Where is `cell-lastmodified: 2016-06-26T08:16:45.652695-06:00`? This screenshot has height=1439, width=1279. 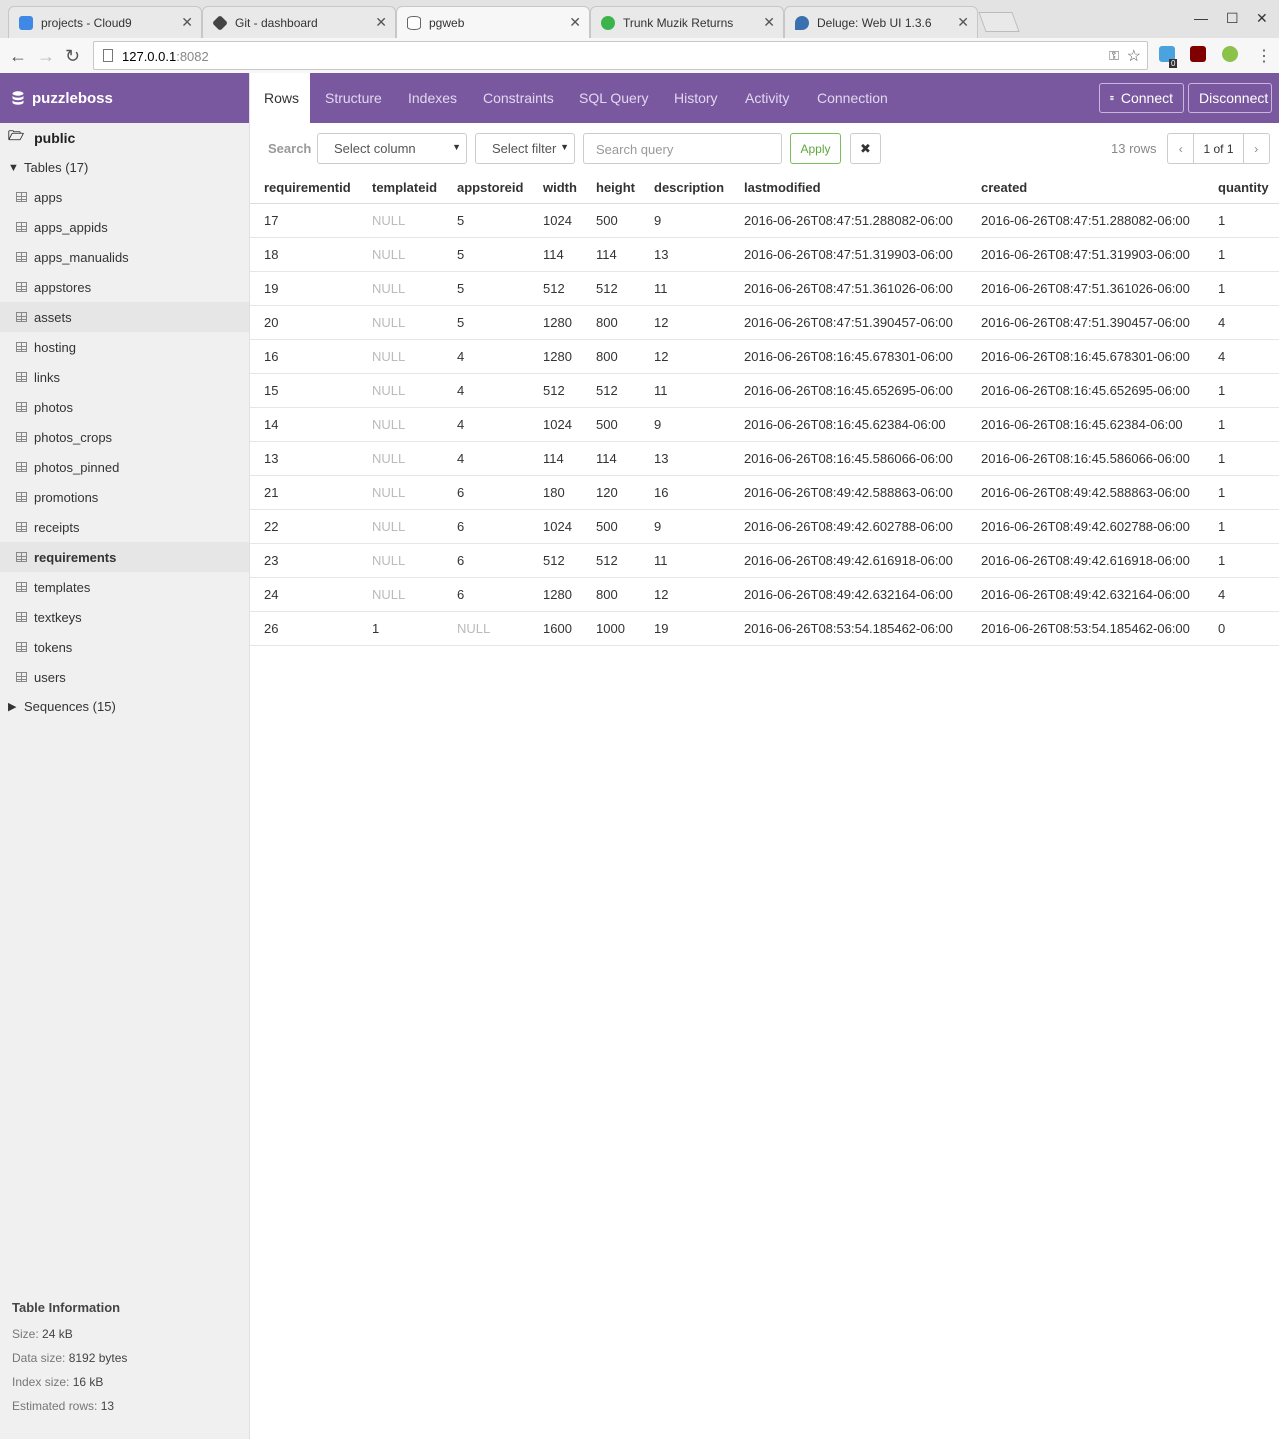
cell-lastmodified: 2016-06-26T08:16:45.652695-06:00 is located at coordinates (848, 390).